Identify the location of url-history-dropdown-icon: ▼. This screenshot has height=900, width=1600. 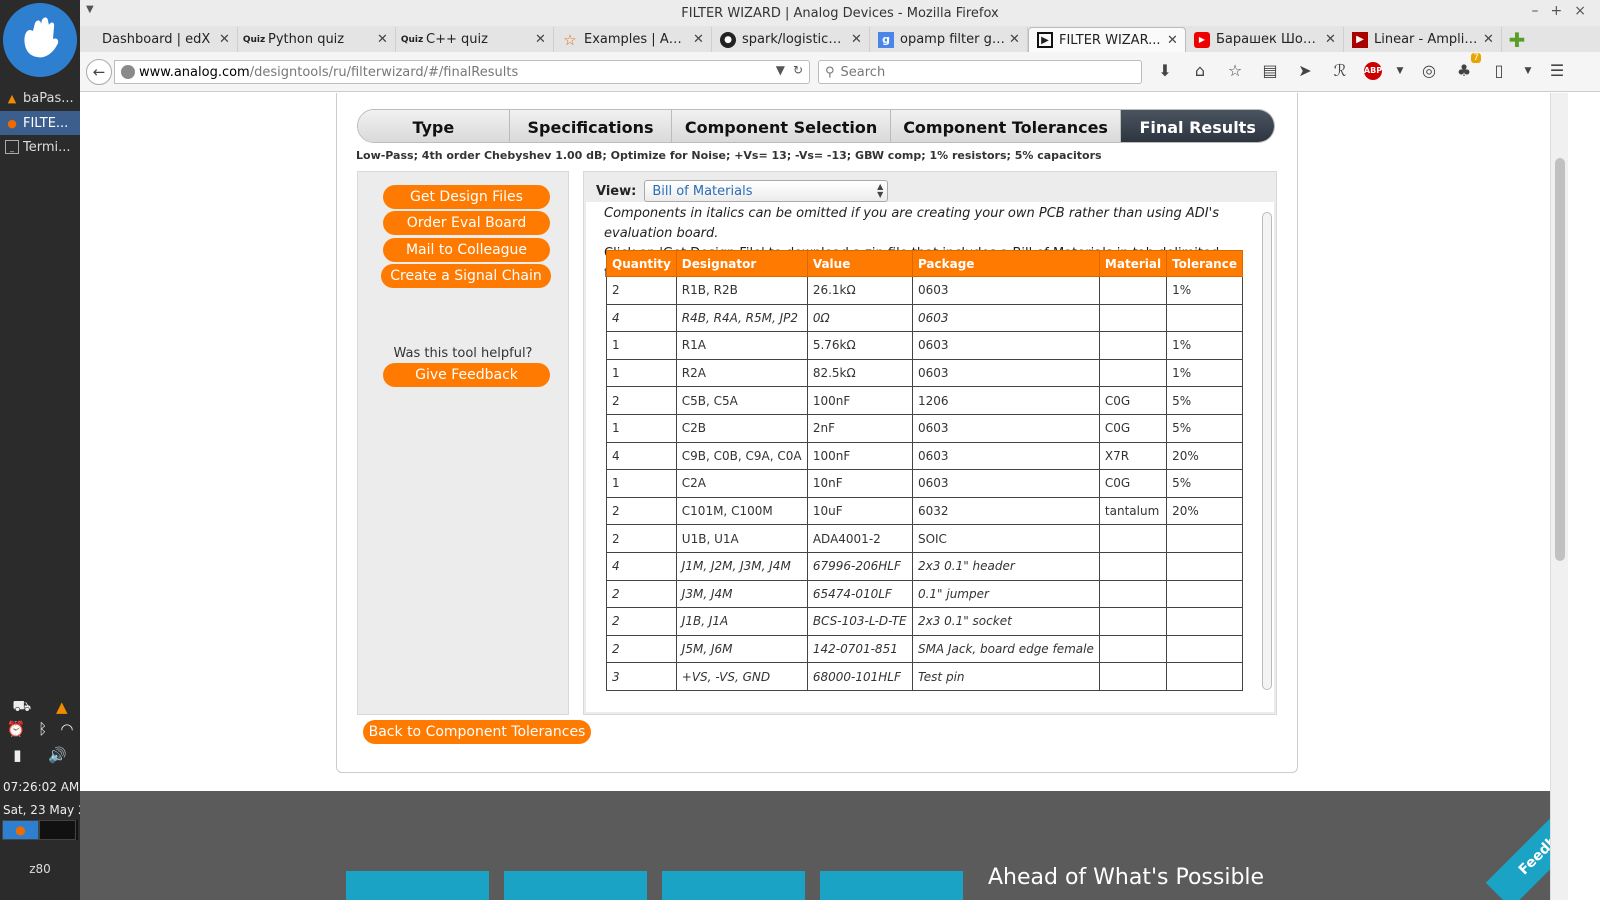
(780, 70).